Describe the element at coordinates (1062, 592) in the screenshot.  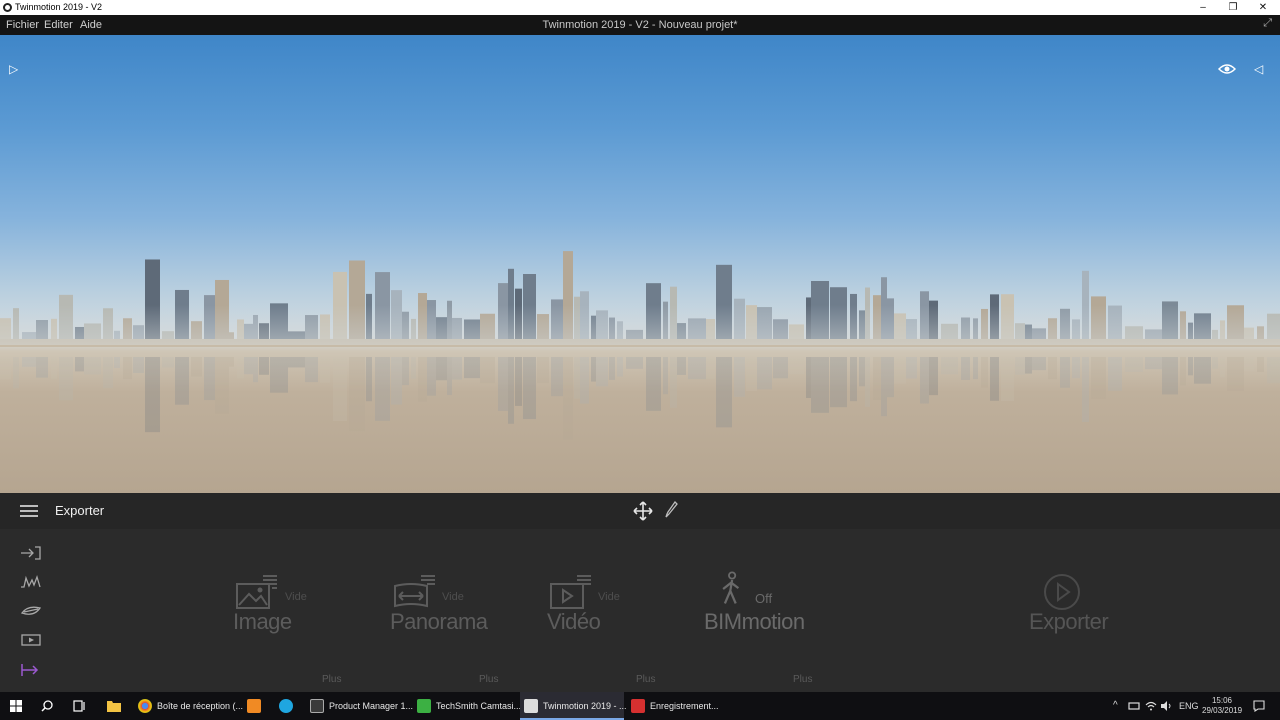
I see `export-play-icon` at that location.